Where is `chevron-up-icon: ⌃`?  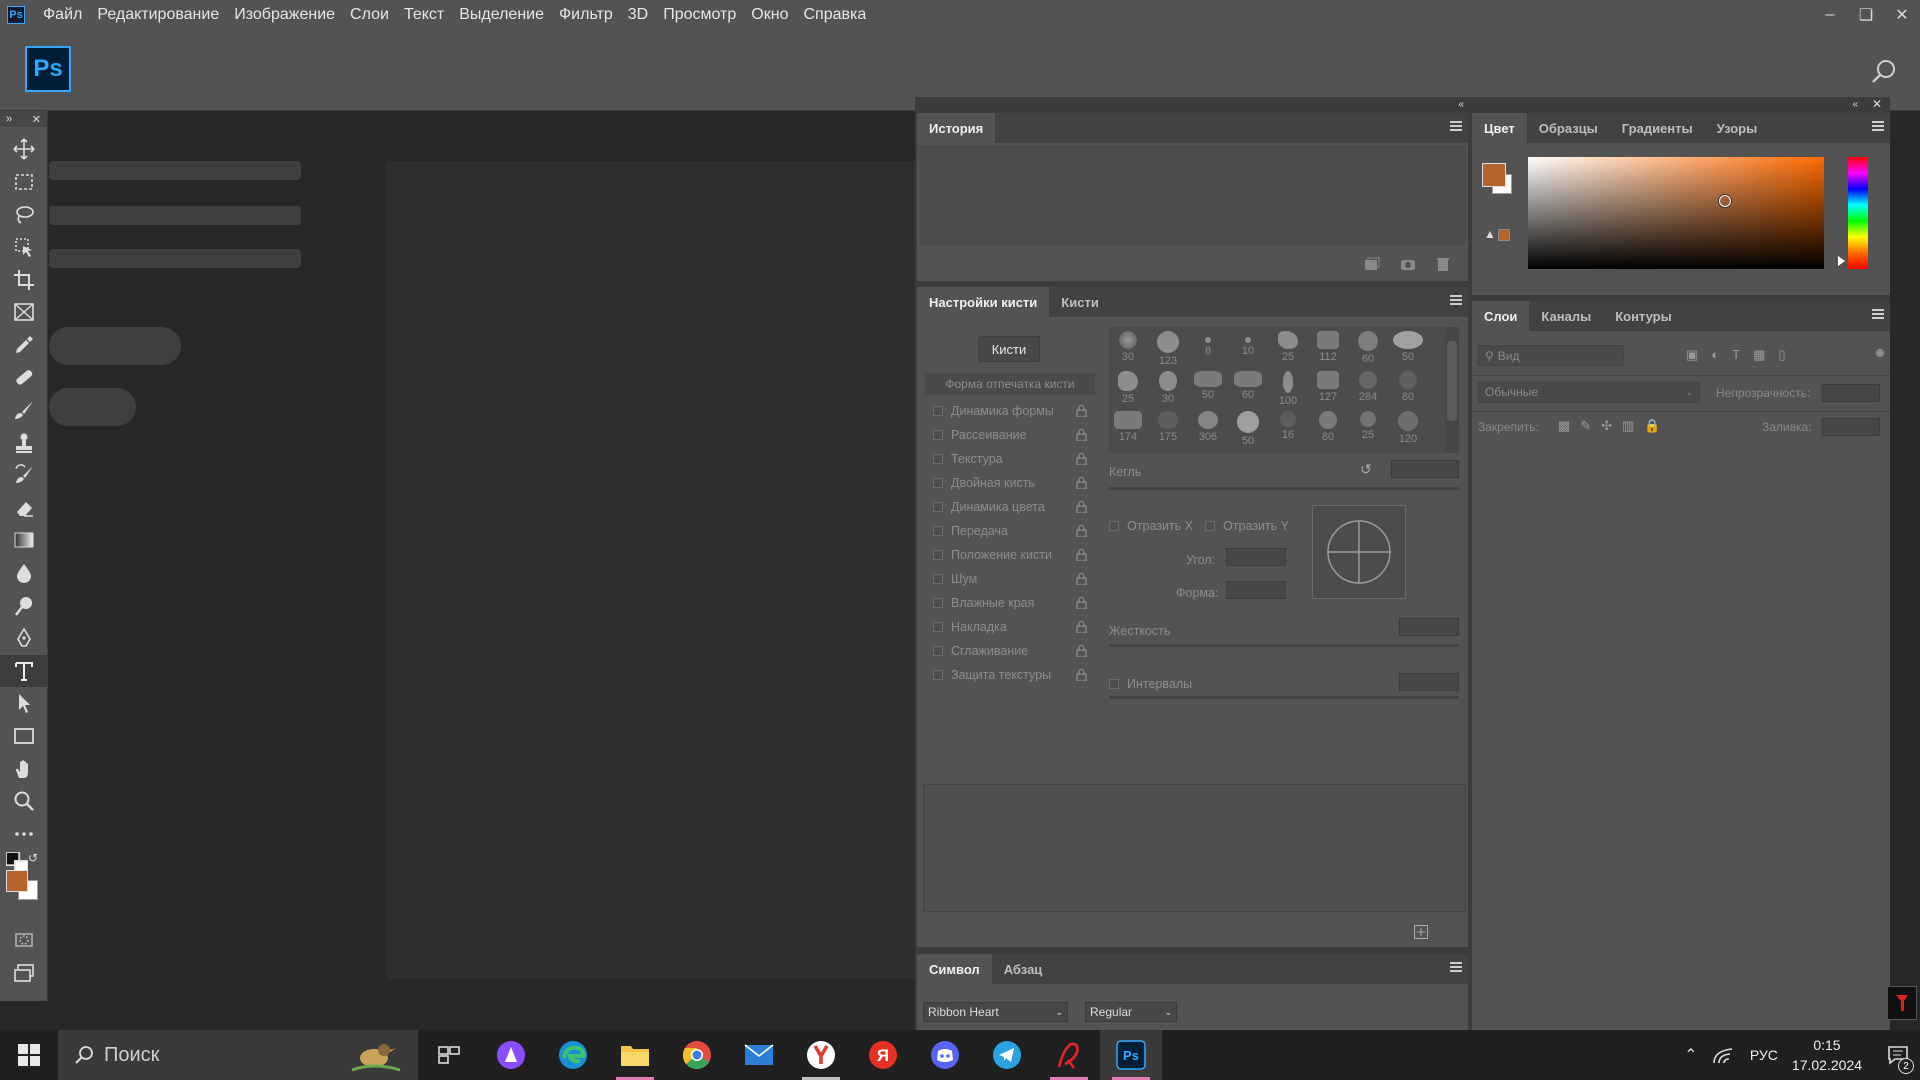 chevron-up-icon: ⌃ is located at coordinates (1691, 1055).